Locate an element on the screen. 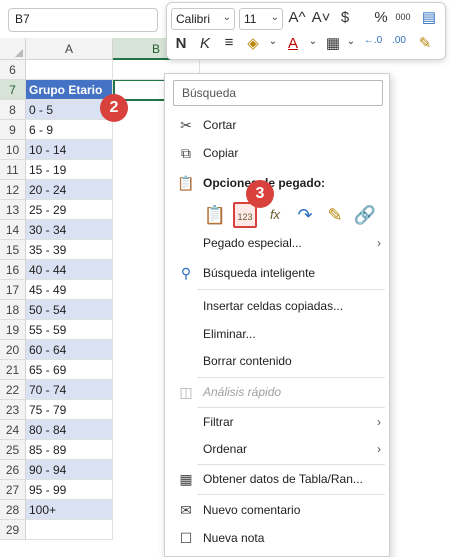 This screenshot has height=557, width=464. row-header: 17 is located at coordinates (13, 290).